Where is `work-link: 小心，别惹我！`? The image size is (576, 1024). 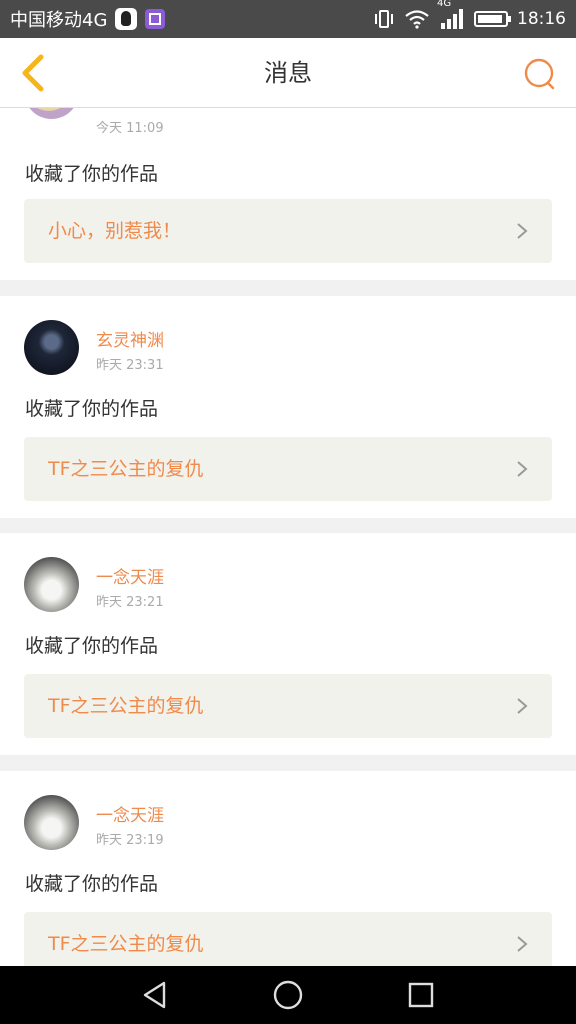
work-link: 小心，别惹我！ is located at coordinates (288, 231).